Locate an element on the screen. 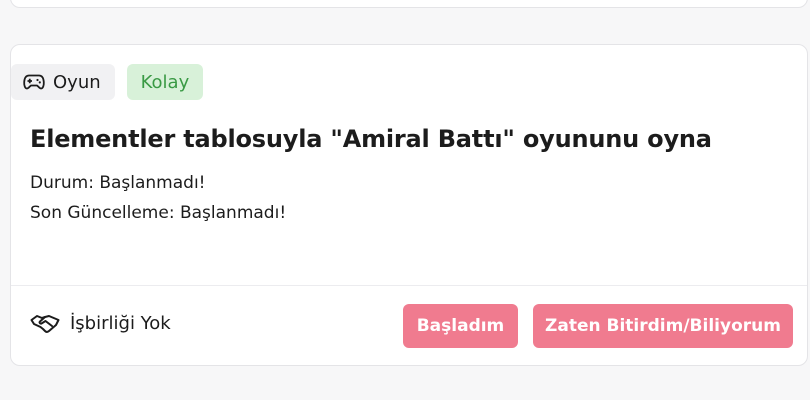  already-done-button: Zaten Bitirdim/Biliyorum is located at coordinates (663, 326).